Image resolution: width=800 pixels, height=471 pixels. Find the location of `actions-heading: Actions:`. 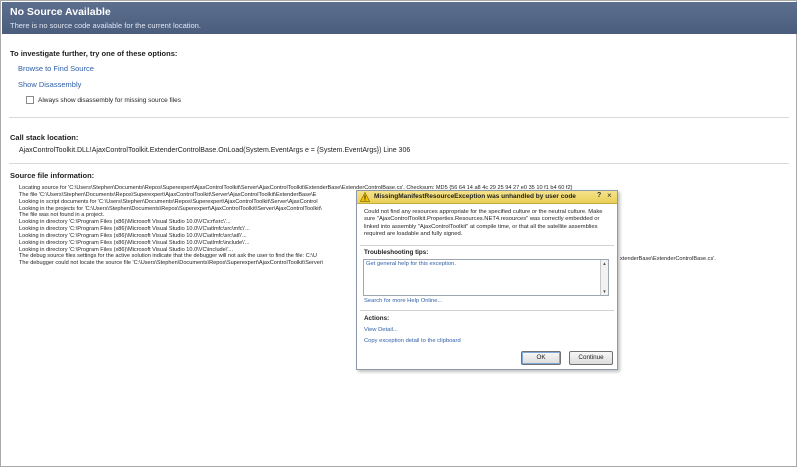

actions-heading: Actions: is located at coordinates (377, 318).